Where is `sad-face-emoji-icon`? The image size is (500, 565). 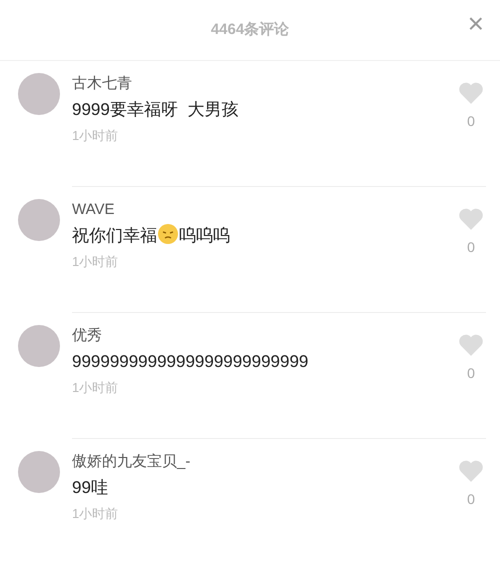
sad-face-emoji-icon is located at coordinates (168, 234).